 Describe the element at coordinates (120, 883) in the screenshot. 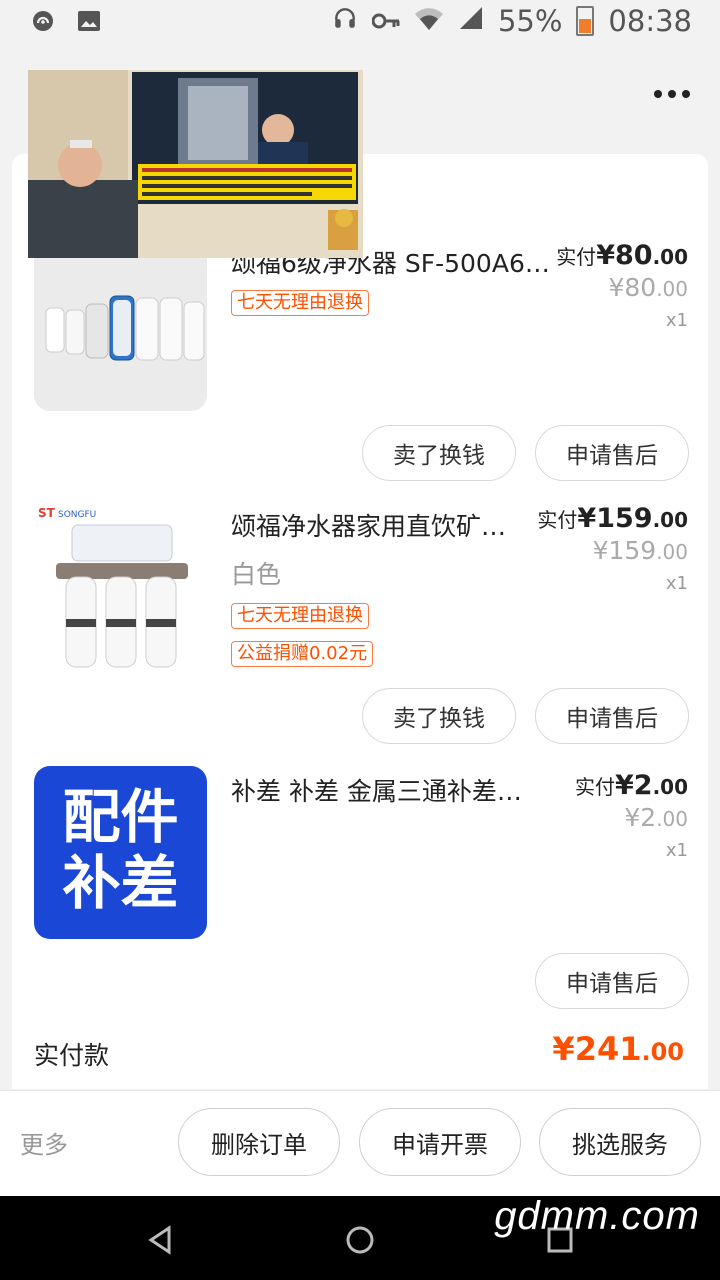

I see `thumb-text-line2: 补差` at that location.